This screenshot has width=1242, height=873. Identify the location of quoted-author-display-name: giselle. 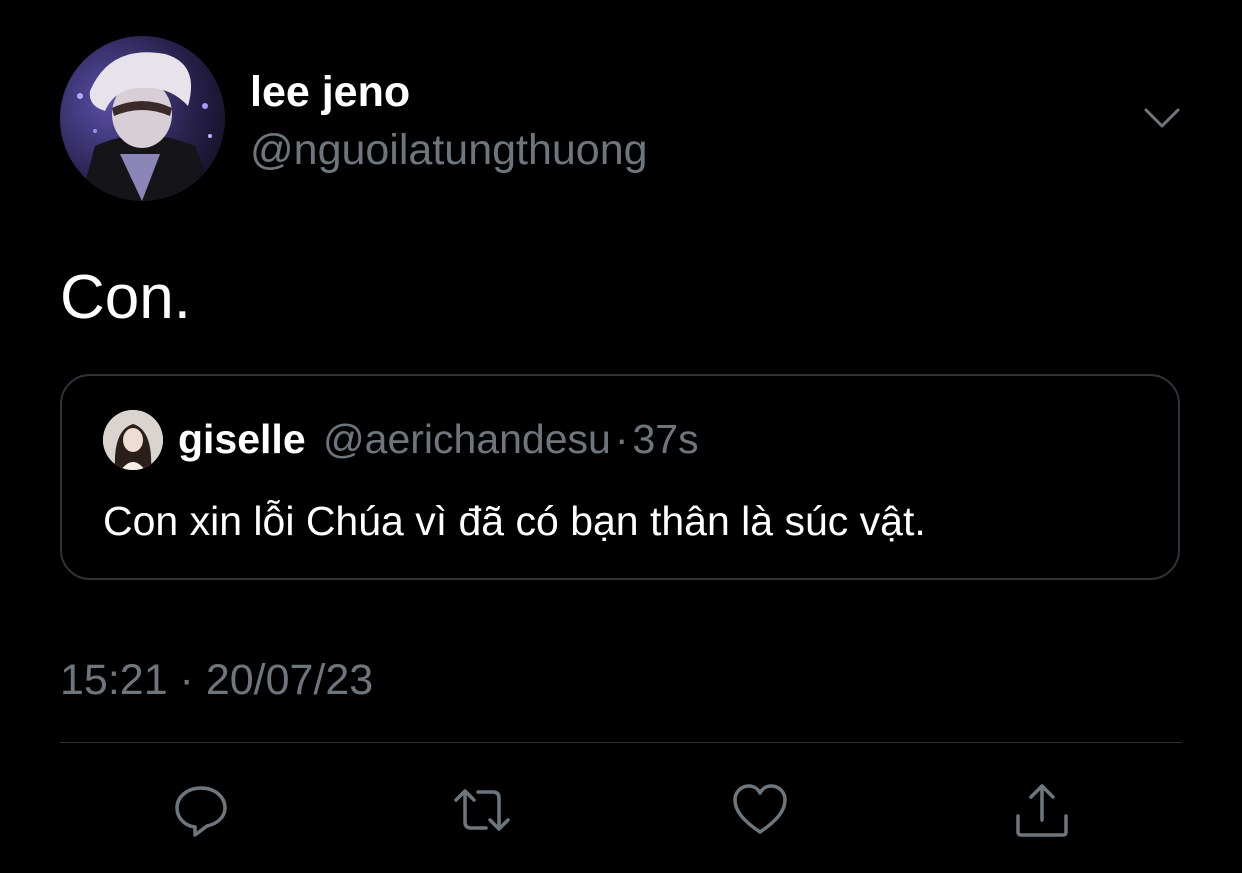
(242, 439).